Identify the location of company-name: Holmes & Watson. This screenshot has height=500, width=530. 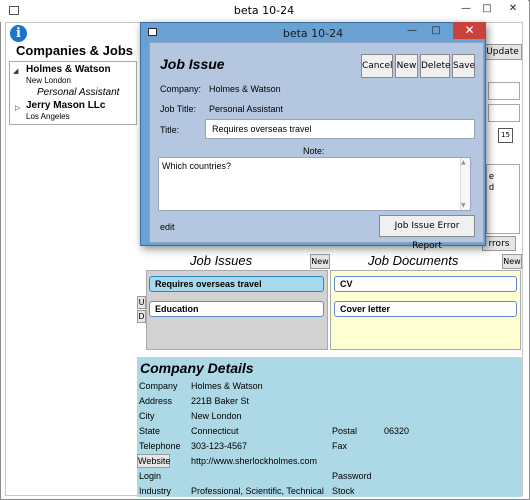
(68, 69).